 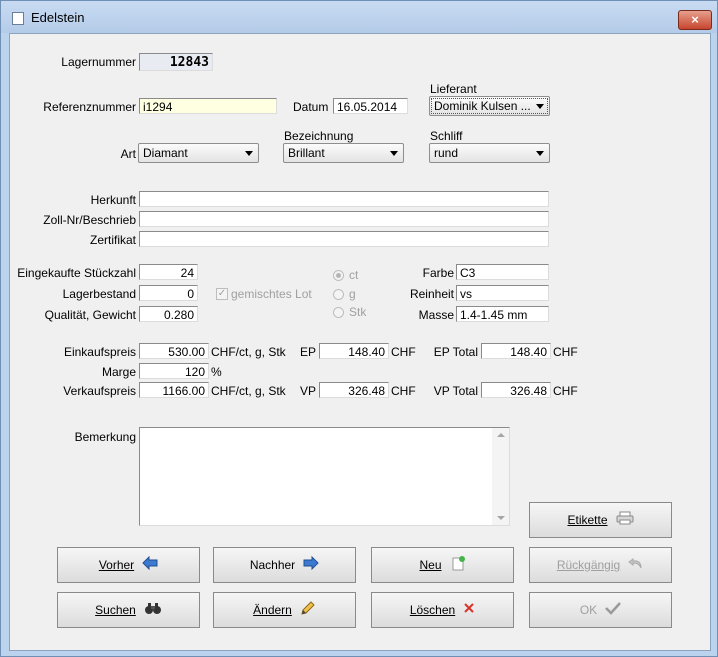 I want to click on window-icon, so click(x=18, y=18).